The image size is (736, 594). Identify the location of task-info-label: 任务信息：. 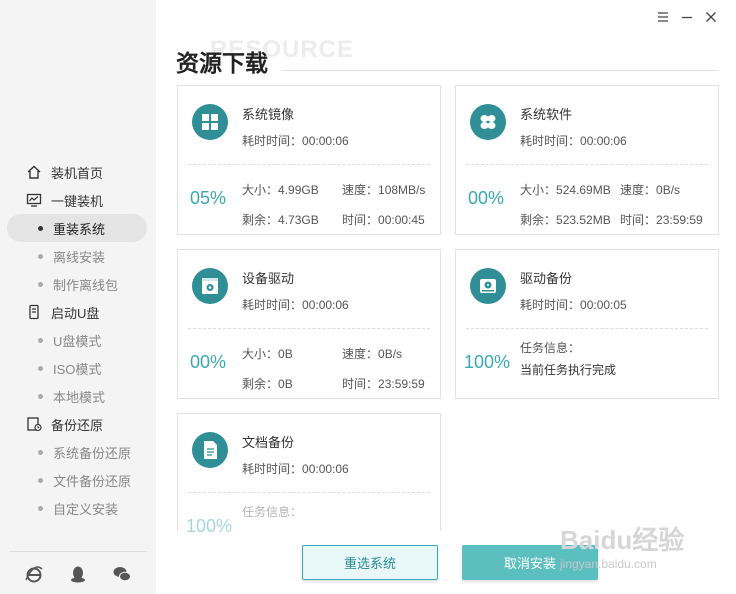
(550, 348).